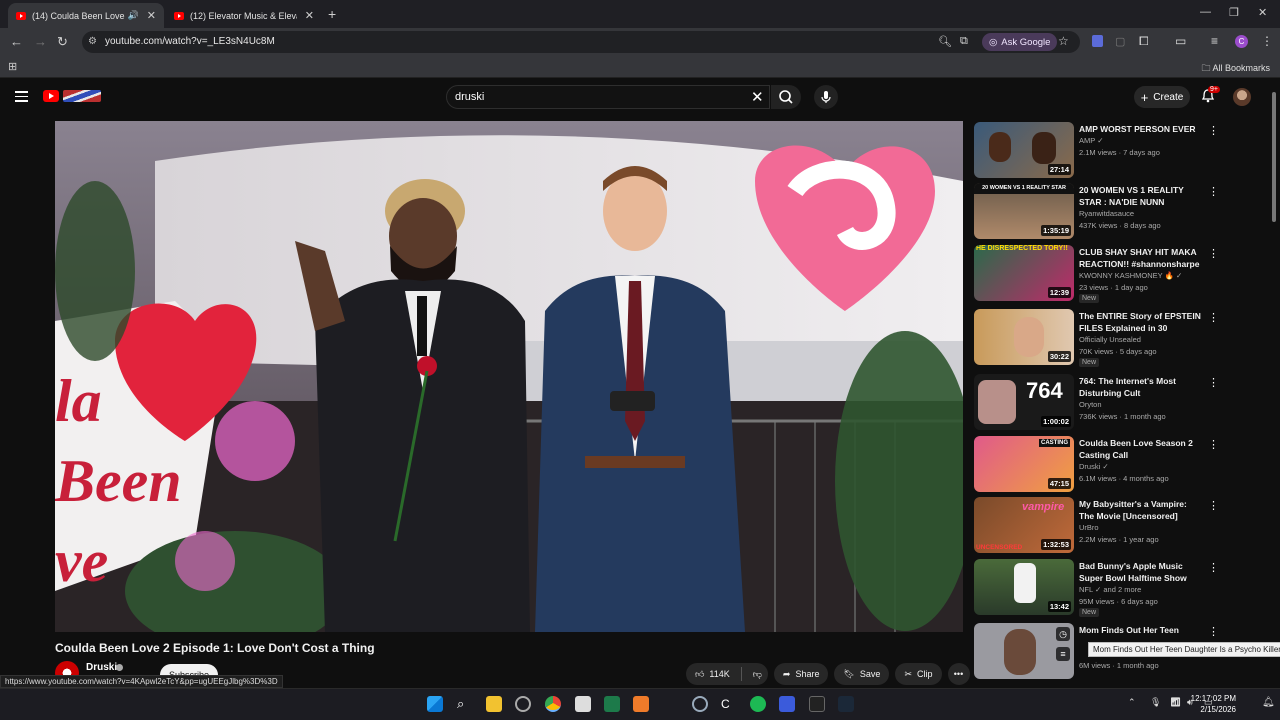 The width and height of the screenshot is (1280, 720). What do you see at coordinates (553, 704) in the screenshot?
I see `chrome-taskbar-icon` at bounding box center [553, 704].